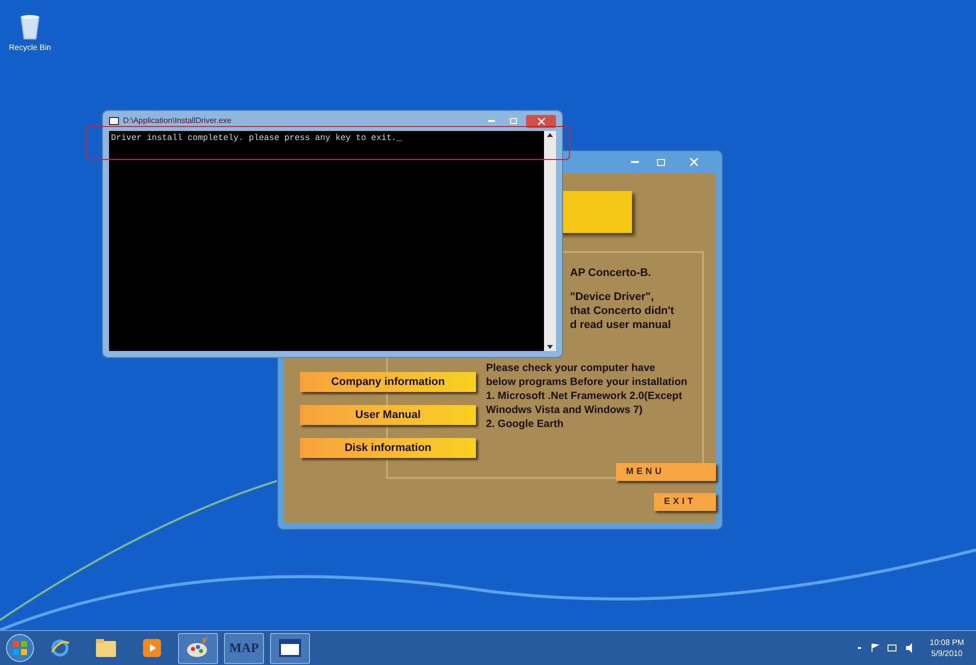 This screenshot has width=976, height=665. What do you see at coordinates (388, 415) in the screenshot?
I see `menu-option-button: User Manual` at bounding box center [388, 415].